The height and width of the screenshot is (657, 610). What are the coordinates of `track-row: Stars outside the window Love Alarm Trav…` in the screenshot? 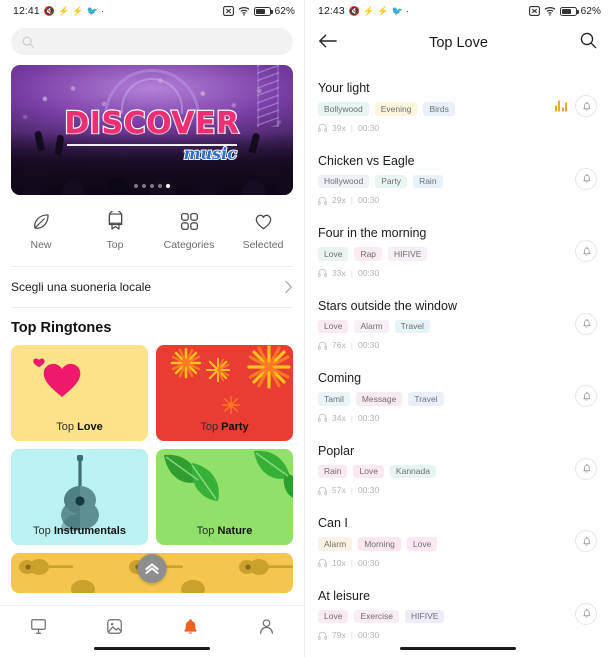 It's located at (457, 324).